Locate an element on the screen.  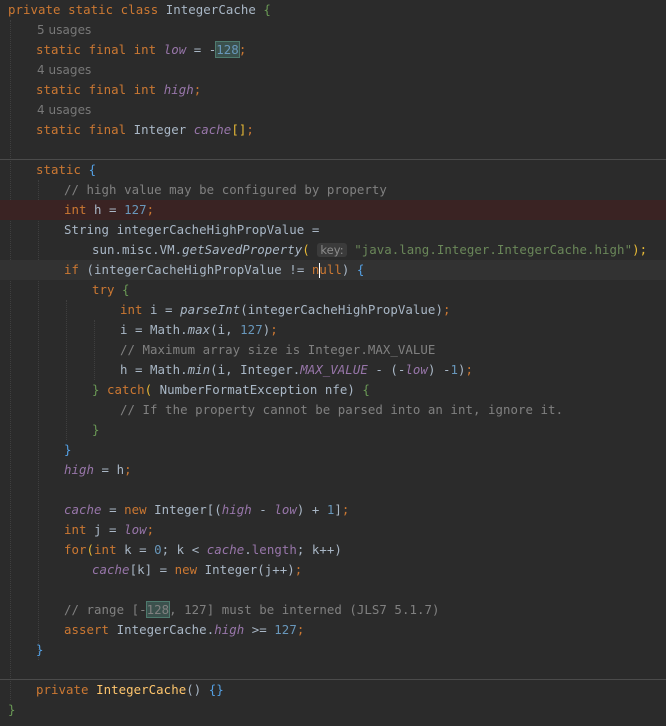
code-line: static final Integer cache[]; is located at coordinates (333, 130).